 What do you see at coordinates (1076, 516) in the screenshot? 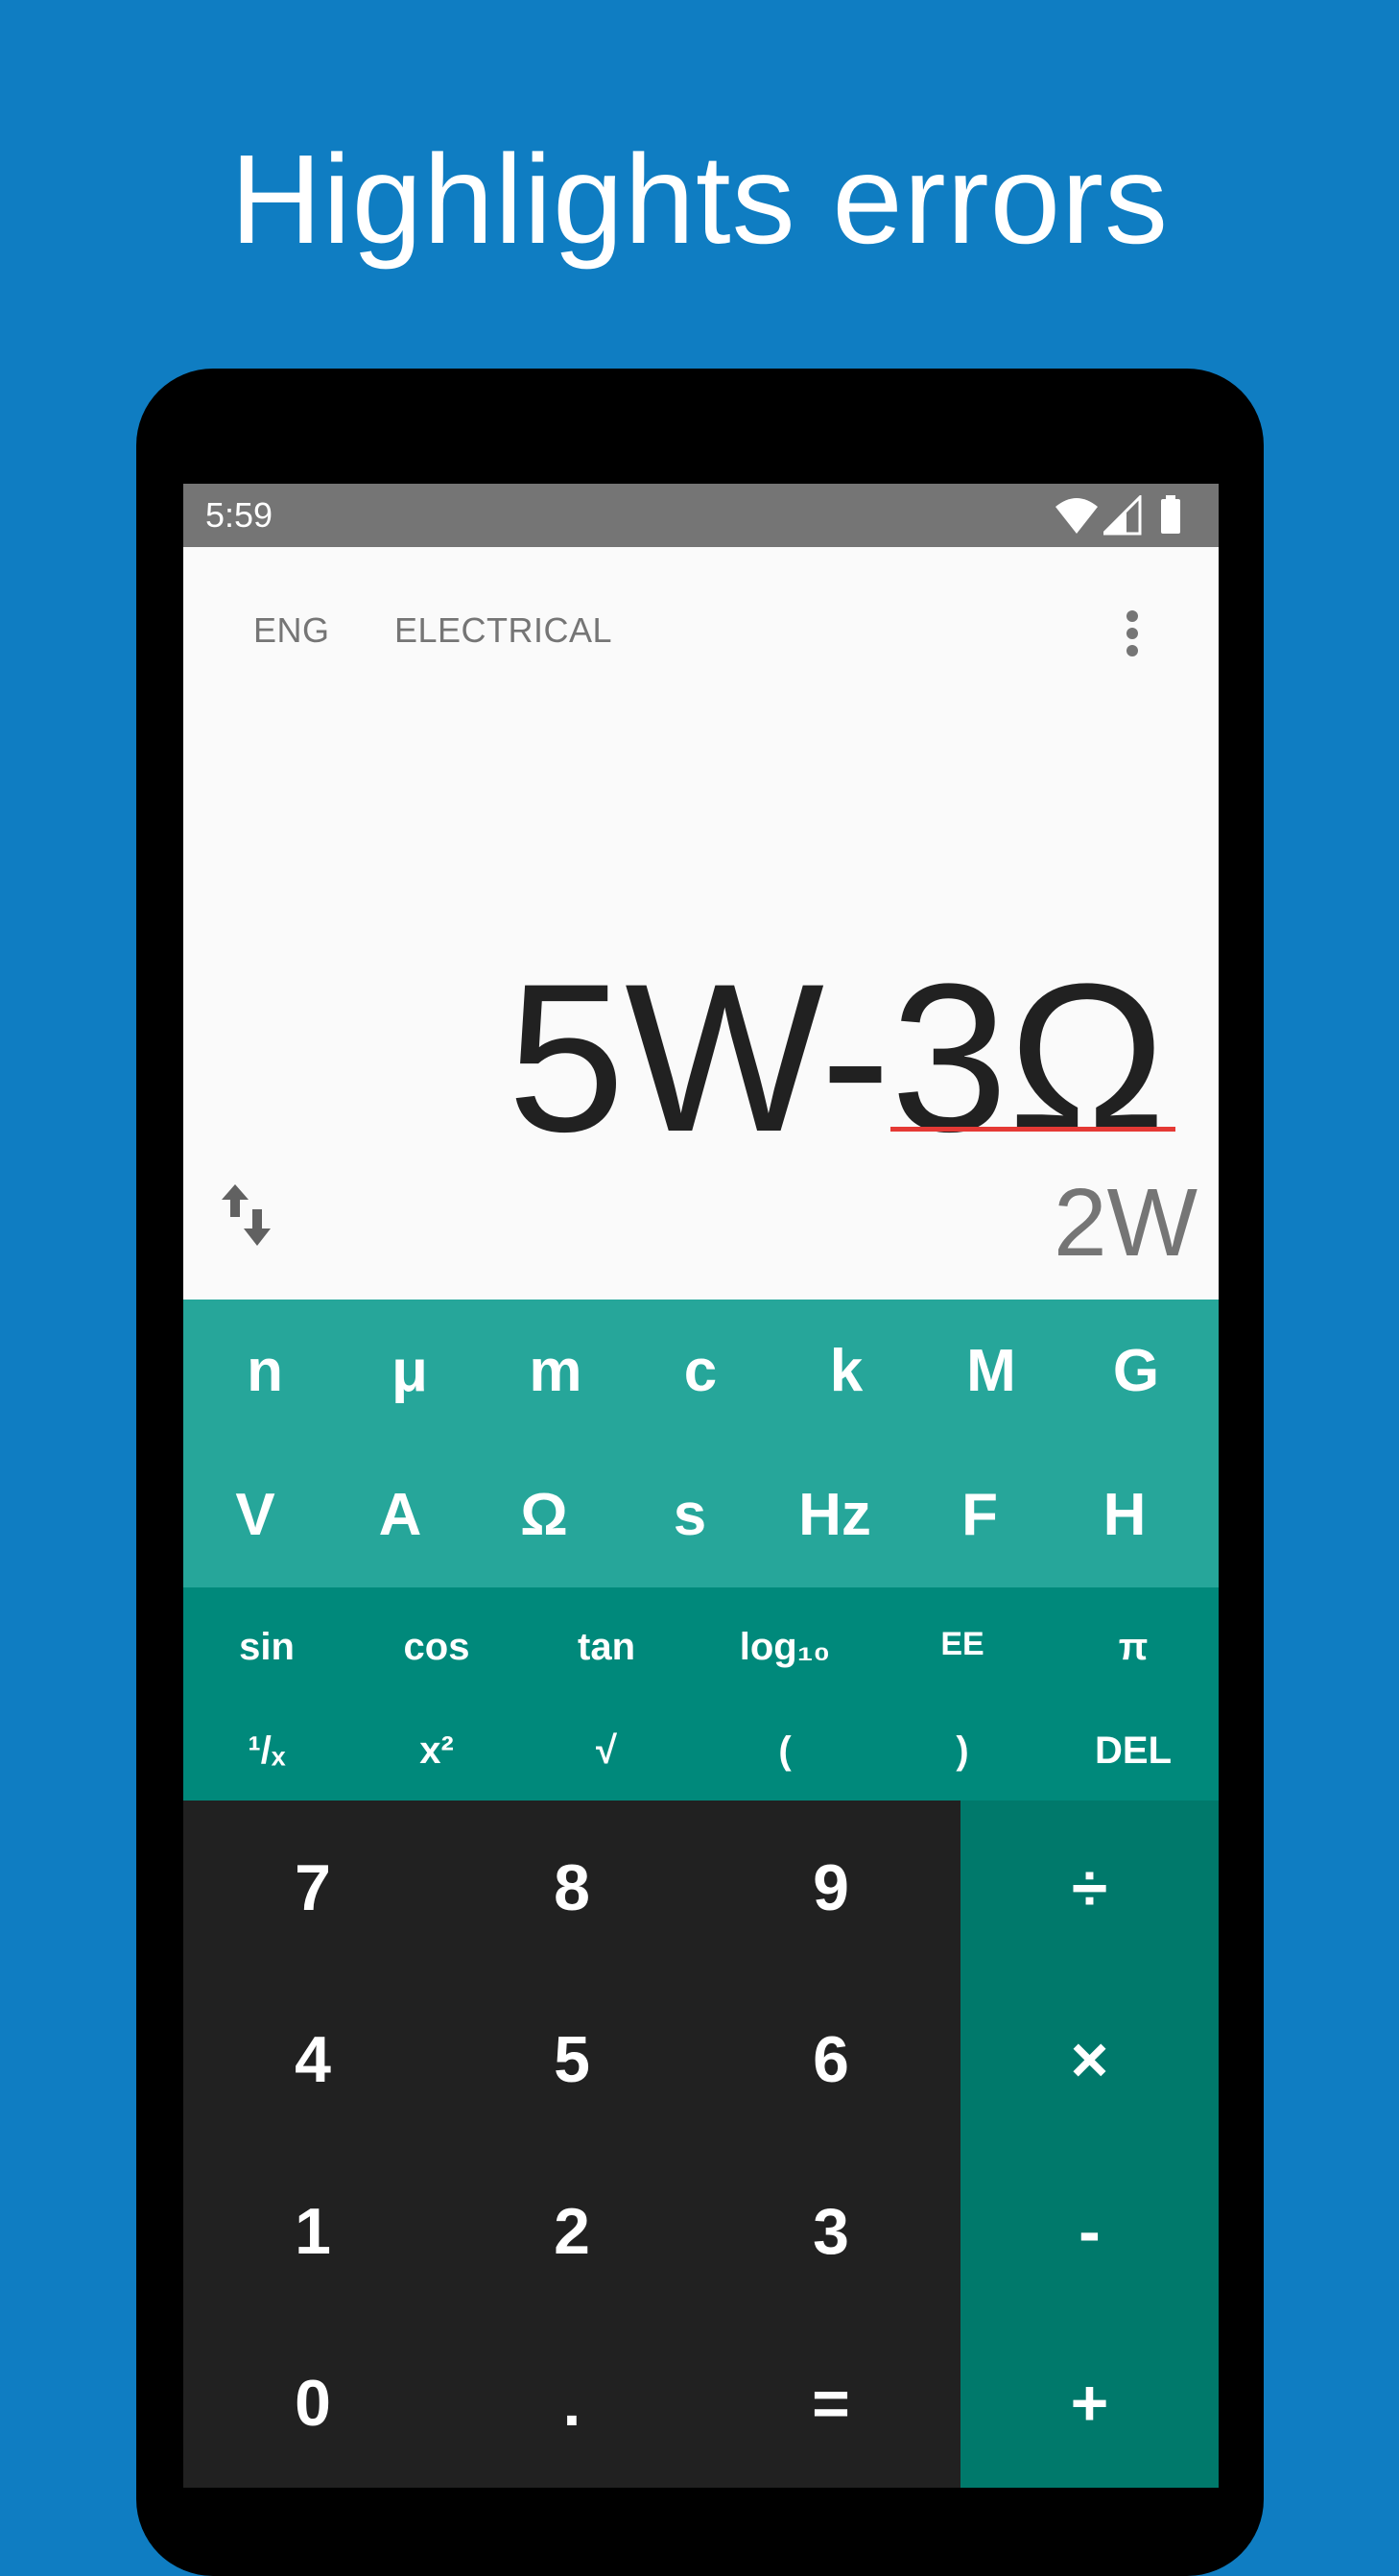
I see `wifi-icon` at bounding box center [1076, 516].